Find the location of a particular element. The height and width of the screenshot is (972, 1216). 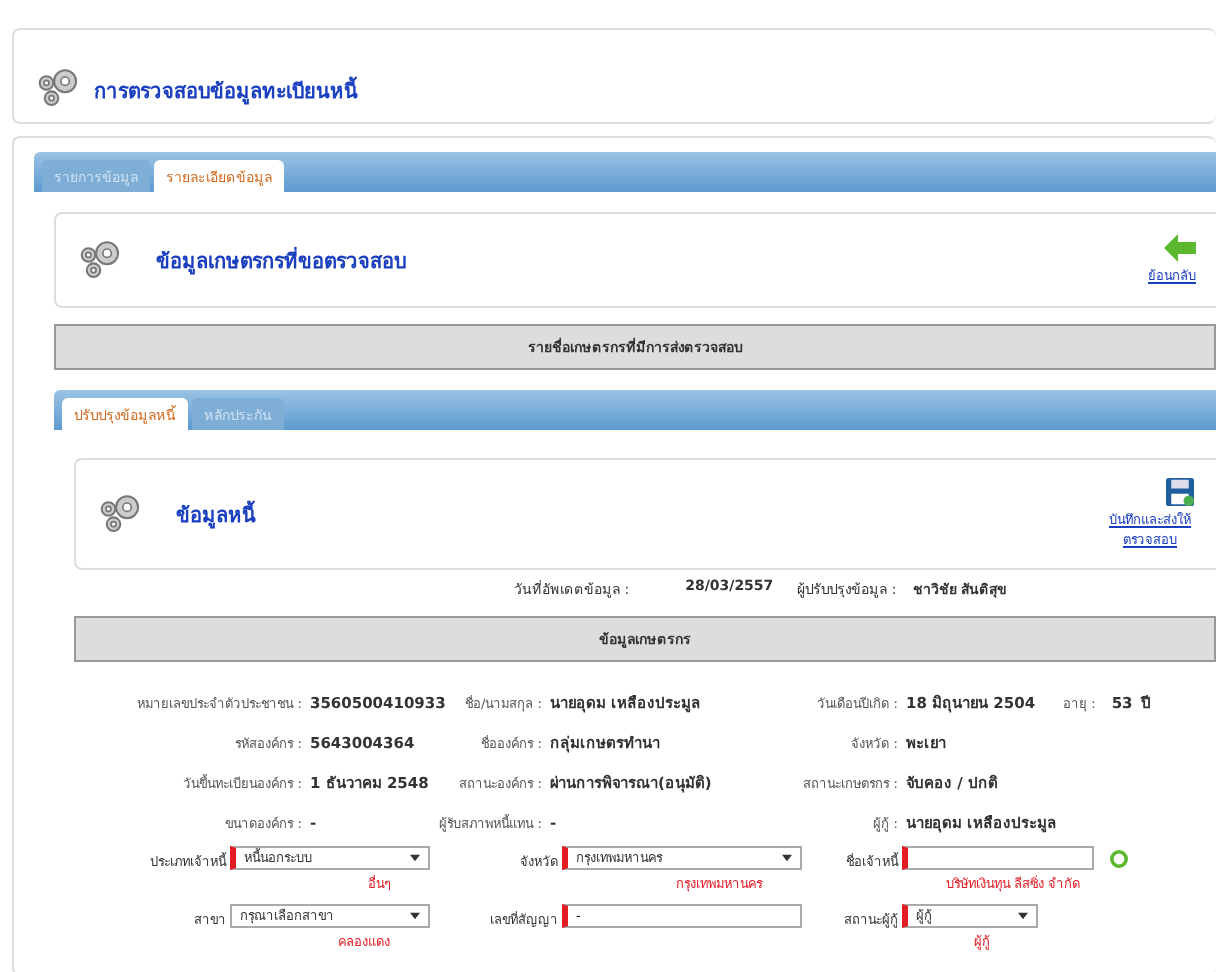

back-arrow-icon is located at coordinates (1180, 248).